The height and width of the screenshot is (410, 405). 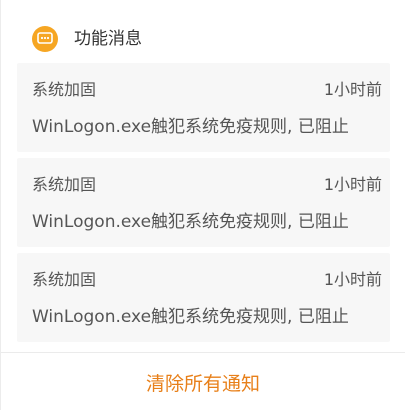 I want to click on message-bubble-icon, so click(x=45, y=39).